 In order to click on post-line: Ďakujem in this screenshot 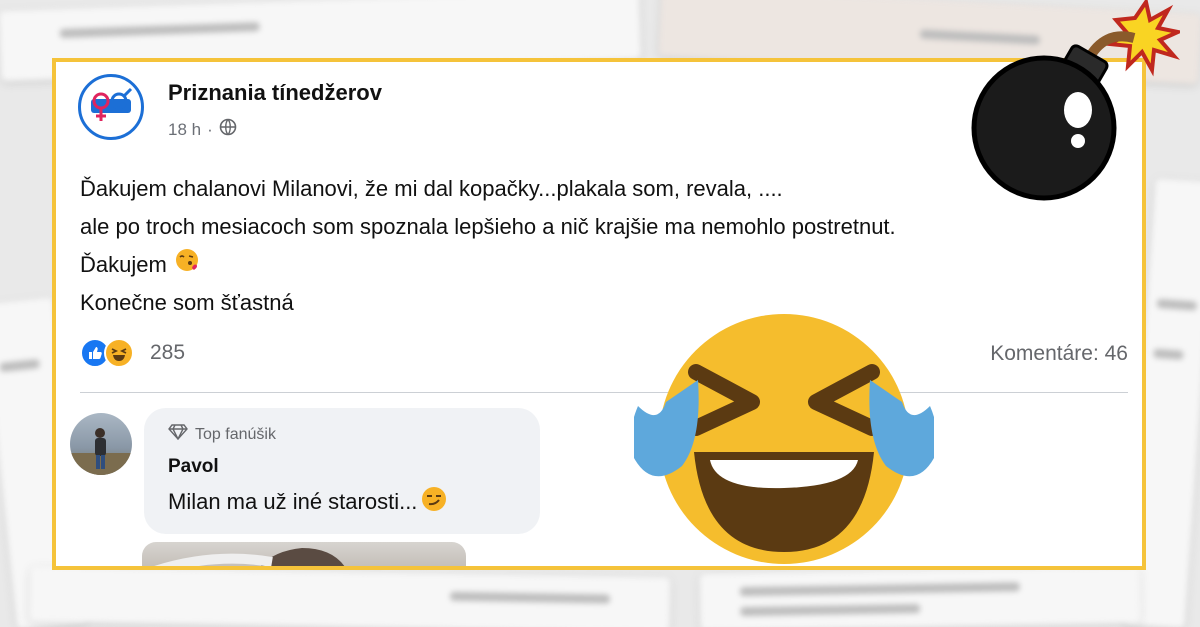, I will do `click(123, 264)`.